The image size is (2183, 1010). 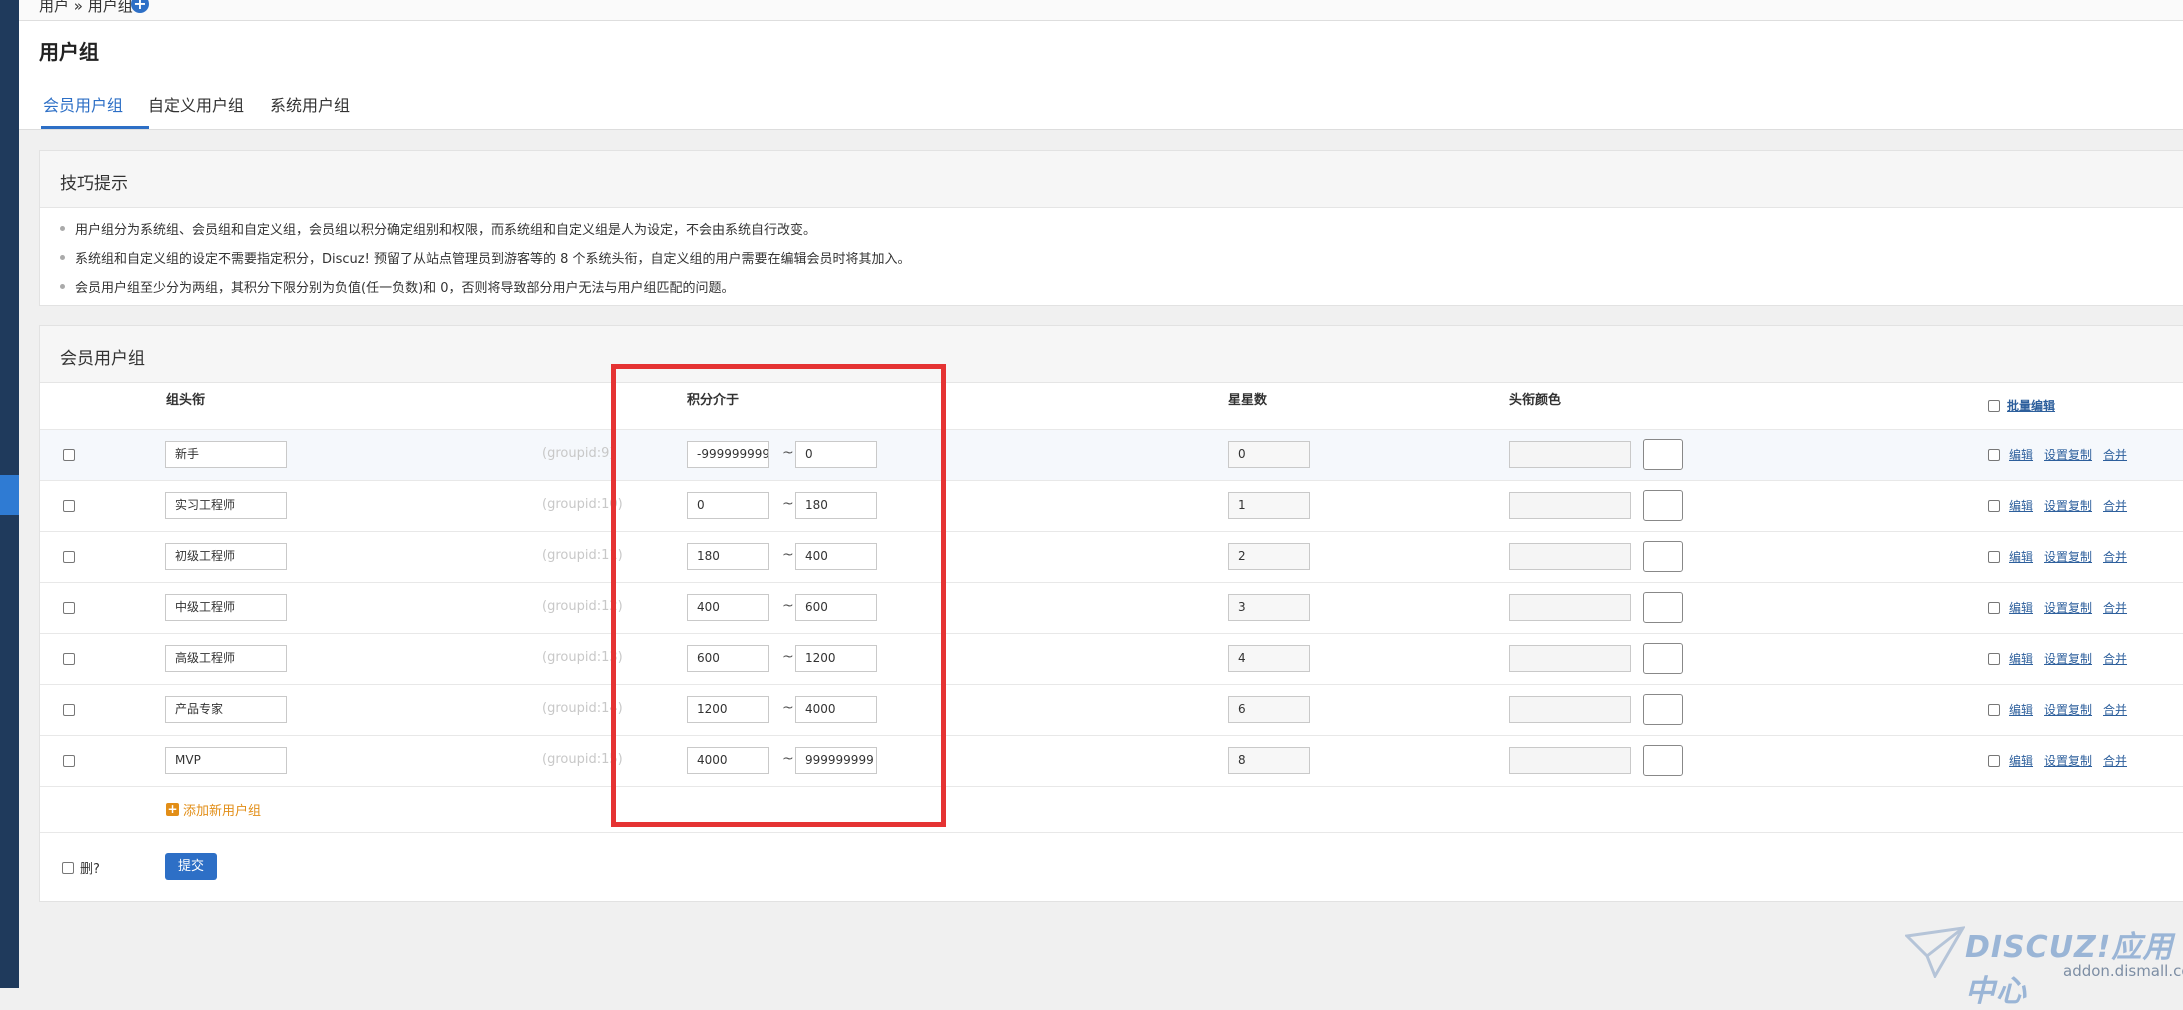 I want to click on group-title-input: 实习工程师, so click(x=226, y=505).